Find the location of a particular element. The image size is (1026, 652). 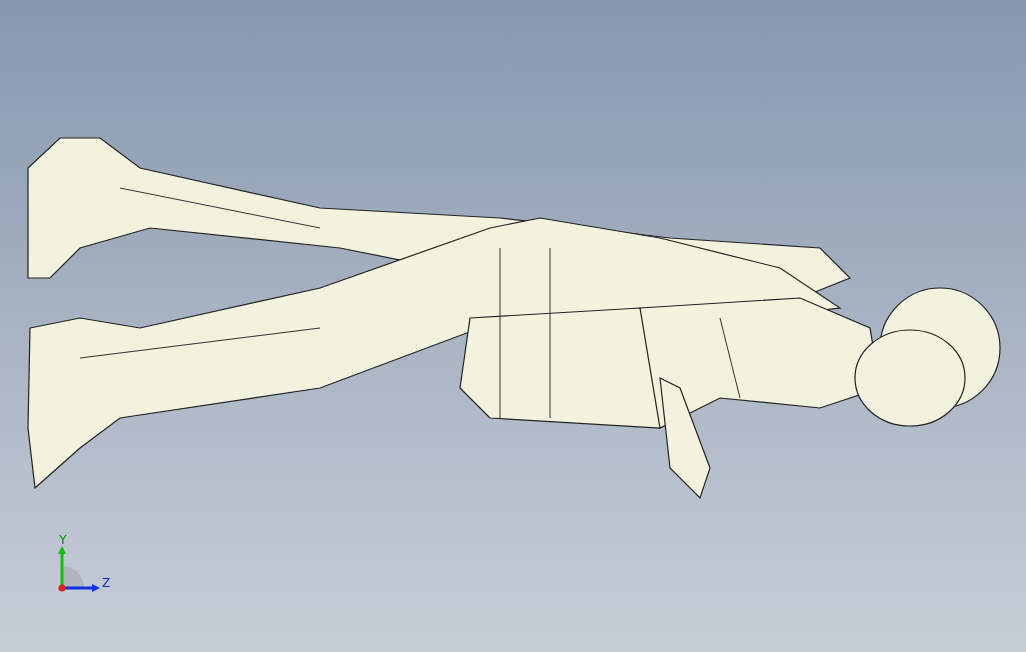

axis-label: Y is located at coordinates (63, 540).